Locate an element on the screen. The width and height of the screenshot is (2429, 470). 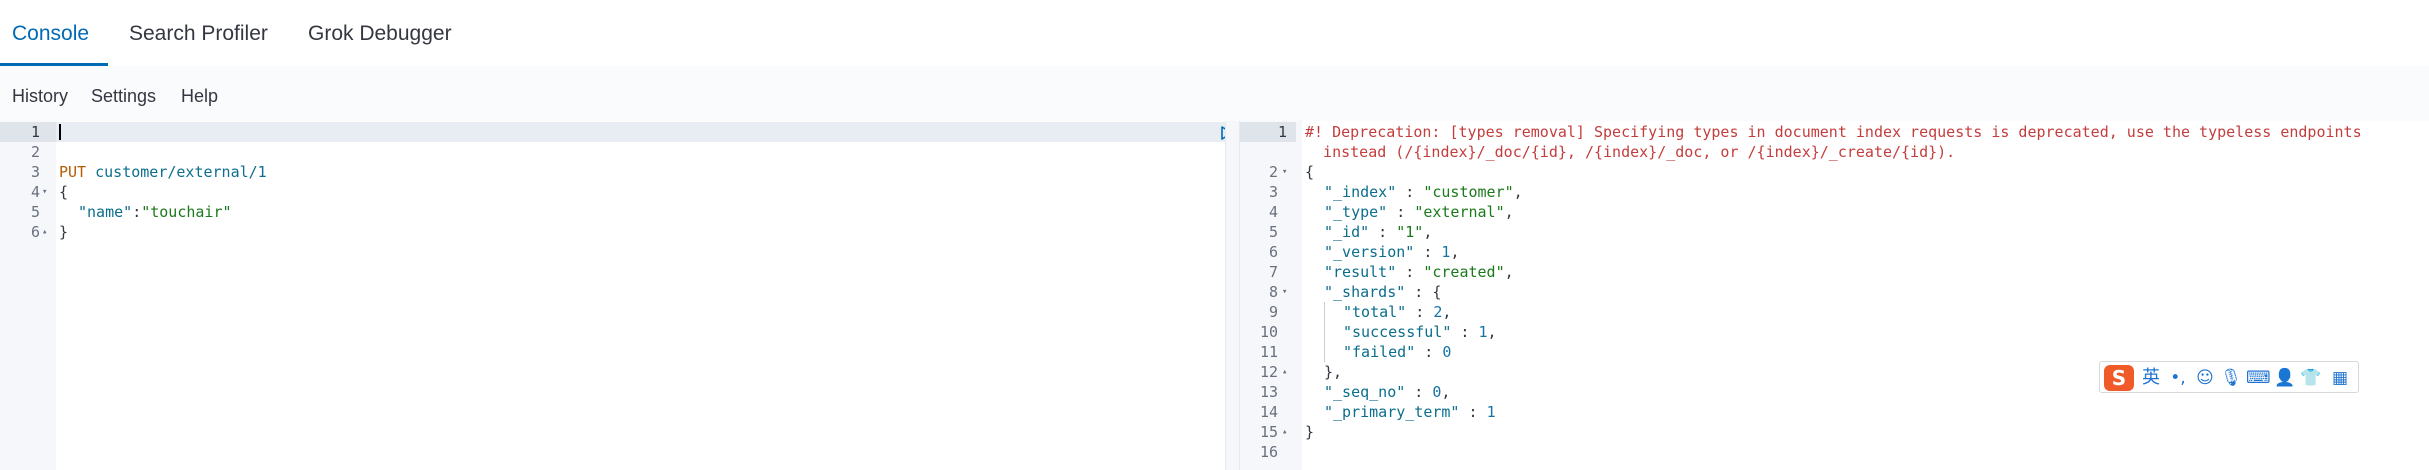
line-number: 15 is located at coordinates (1268, 432).